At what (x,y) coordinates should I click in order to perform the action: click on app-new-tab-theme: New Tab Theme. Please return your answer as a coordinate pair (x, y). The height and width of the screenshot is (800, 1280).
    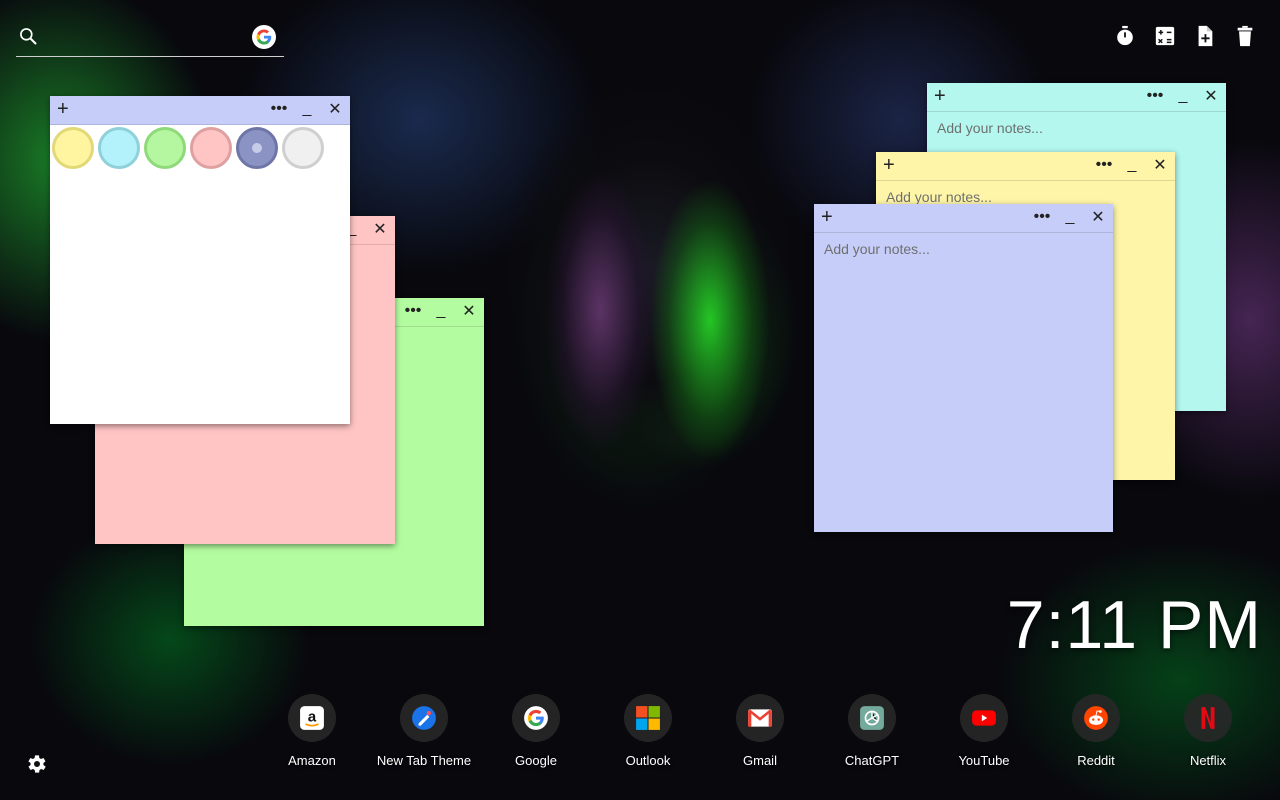
    Looking at the image, I should click on (424, 731).